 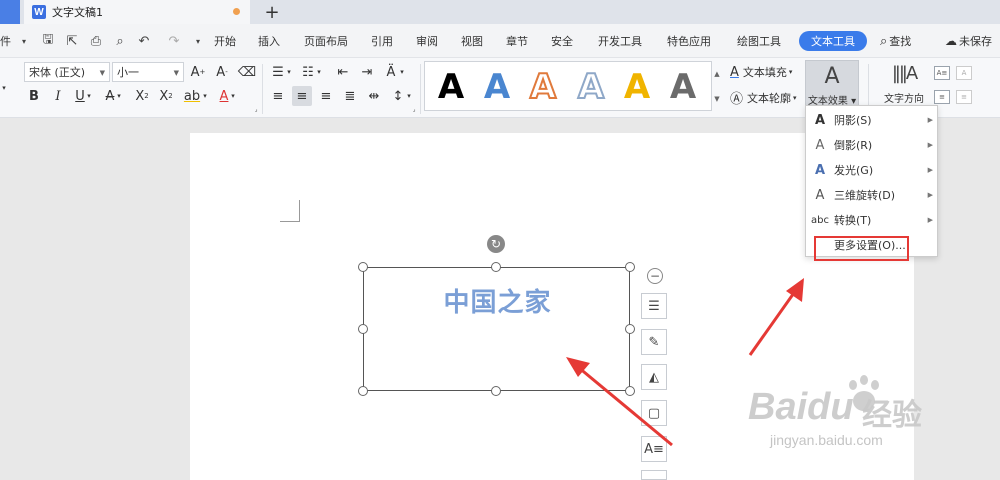 I want to click on document-tab: W 文字文稿1, so click(x=137, y=12).